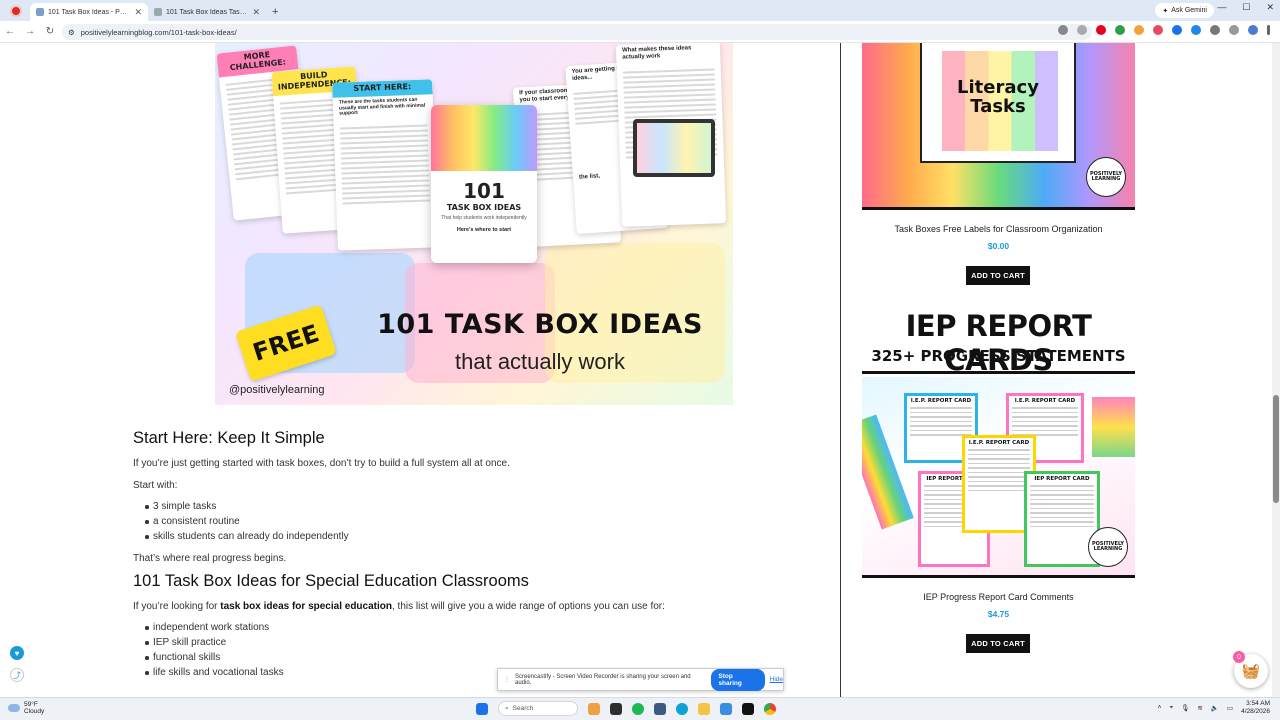  What do you see at coordinates (538, 708) in the screenshot?
I see `taskbar-search: ⌕ Search` at bounding box center [538, 708].